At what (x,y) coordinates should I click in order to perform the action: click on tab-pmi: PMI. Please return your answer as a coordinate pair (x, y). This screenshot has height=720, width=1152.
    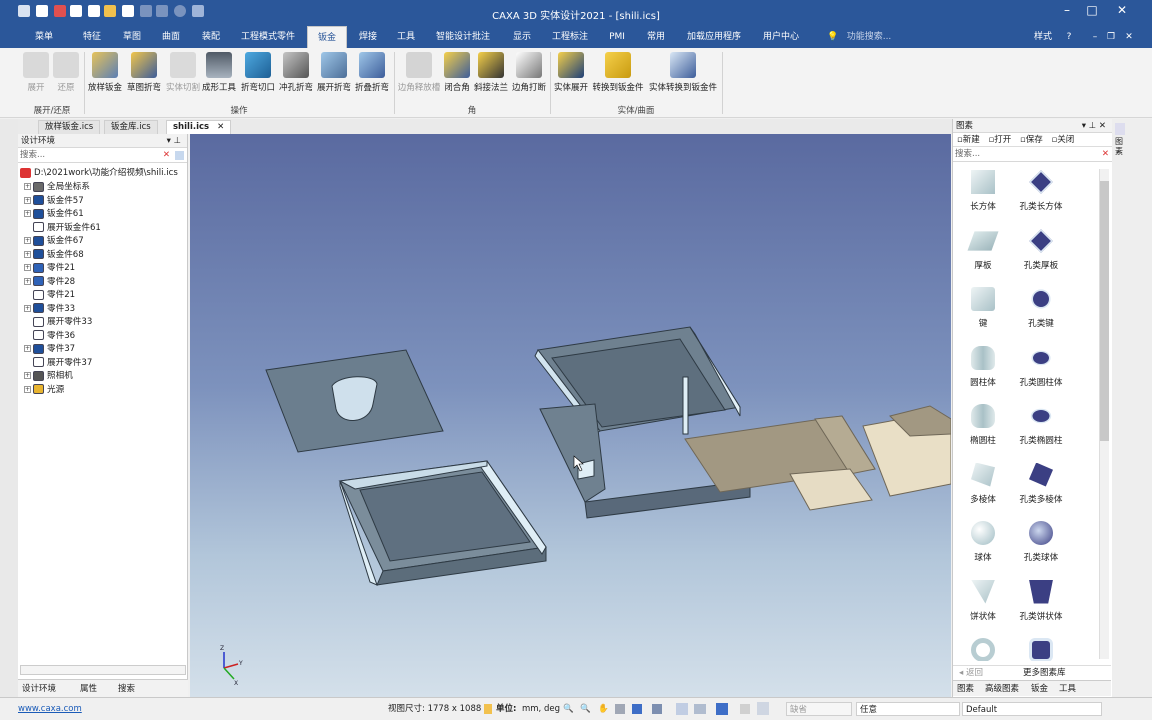
    Looking at the image, I should click on (617, 37).